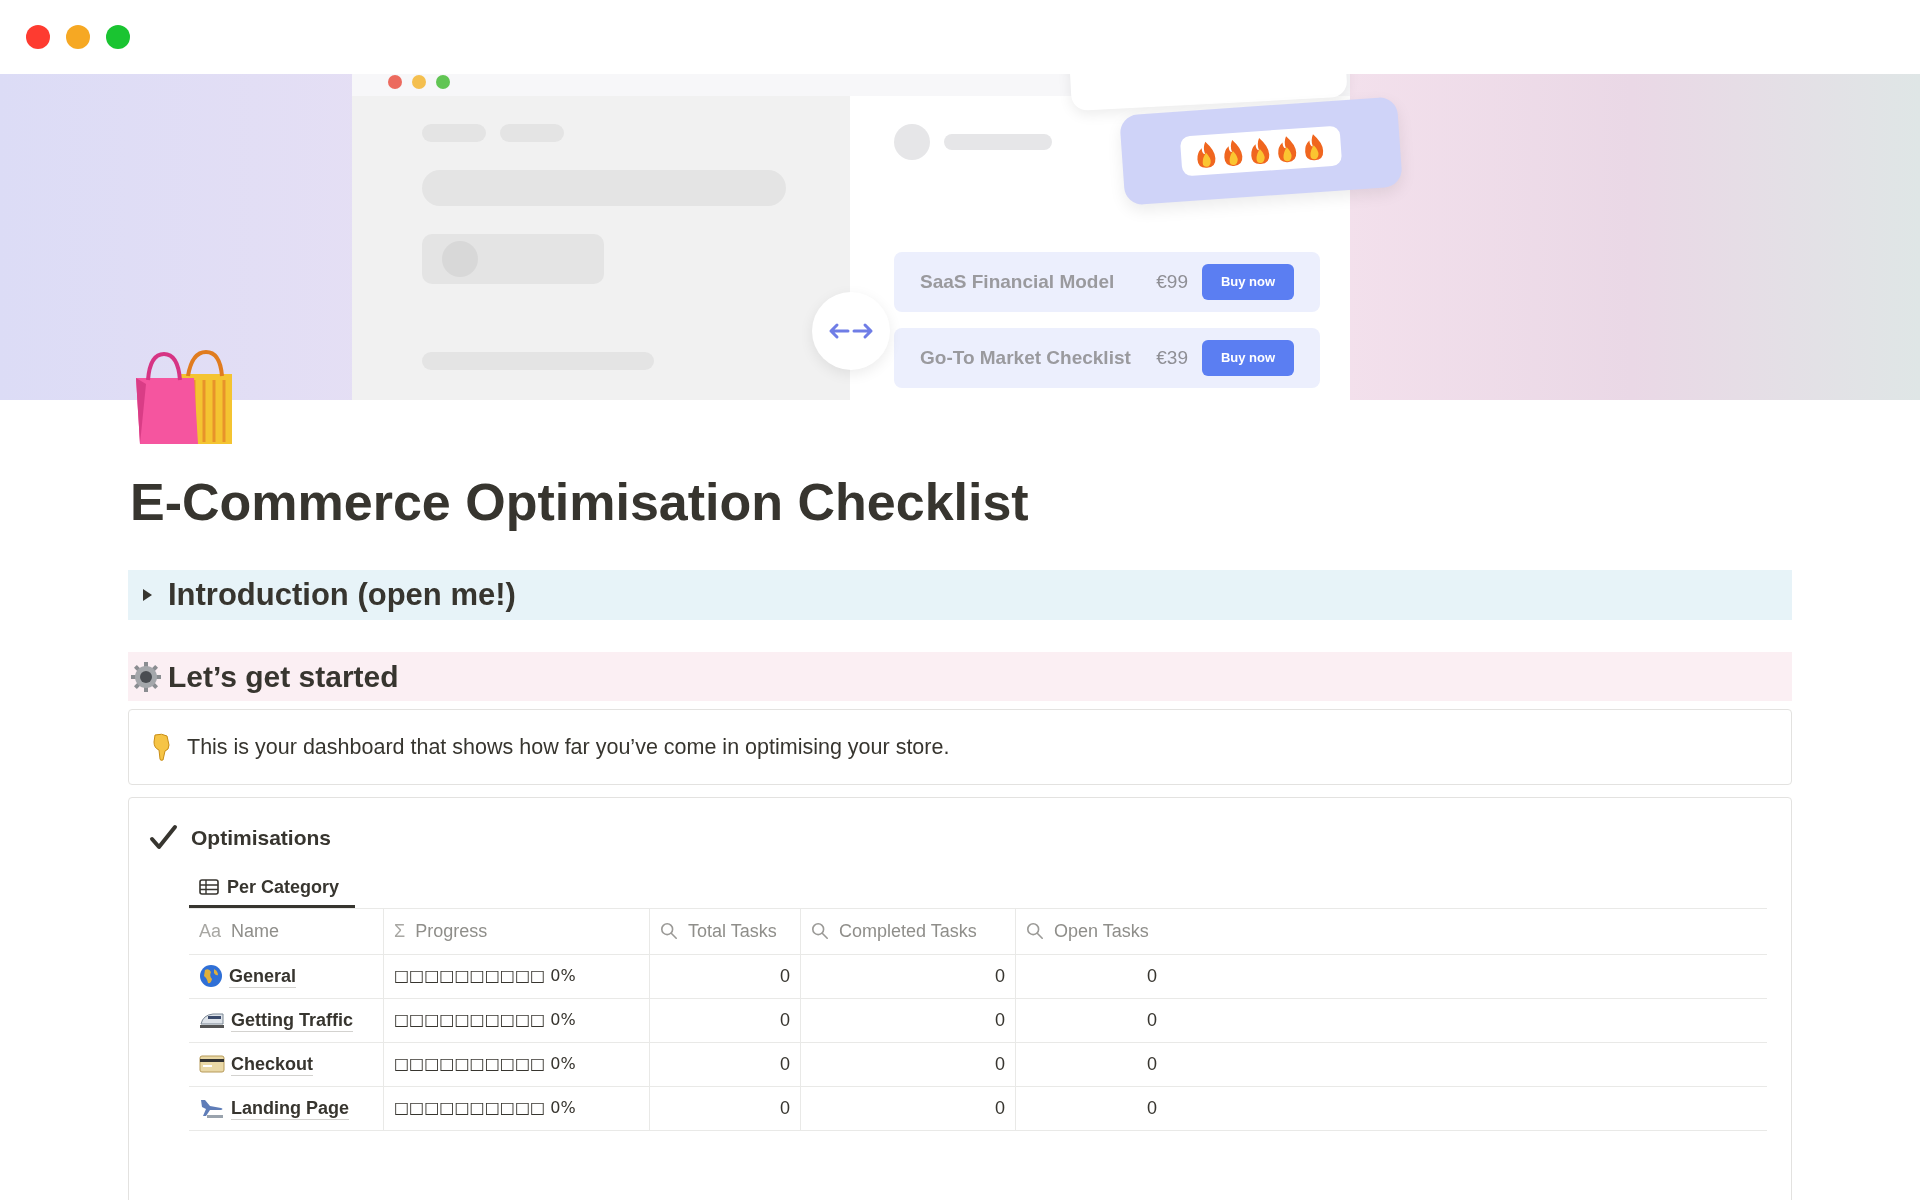 The image size is (1920, 1200). What do you see at coordinates (209, 887) in the screenshot?
I see `table-icon` at bounding box center [209, 887].